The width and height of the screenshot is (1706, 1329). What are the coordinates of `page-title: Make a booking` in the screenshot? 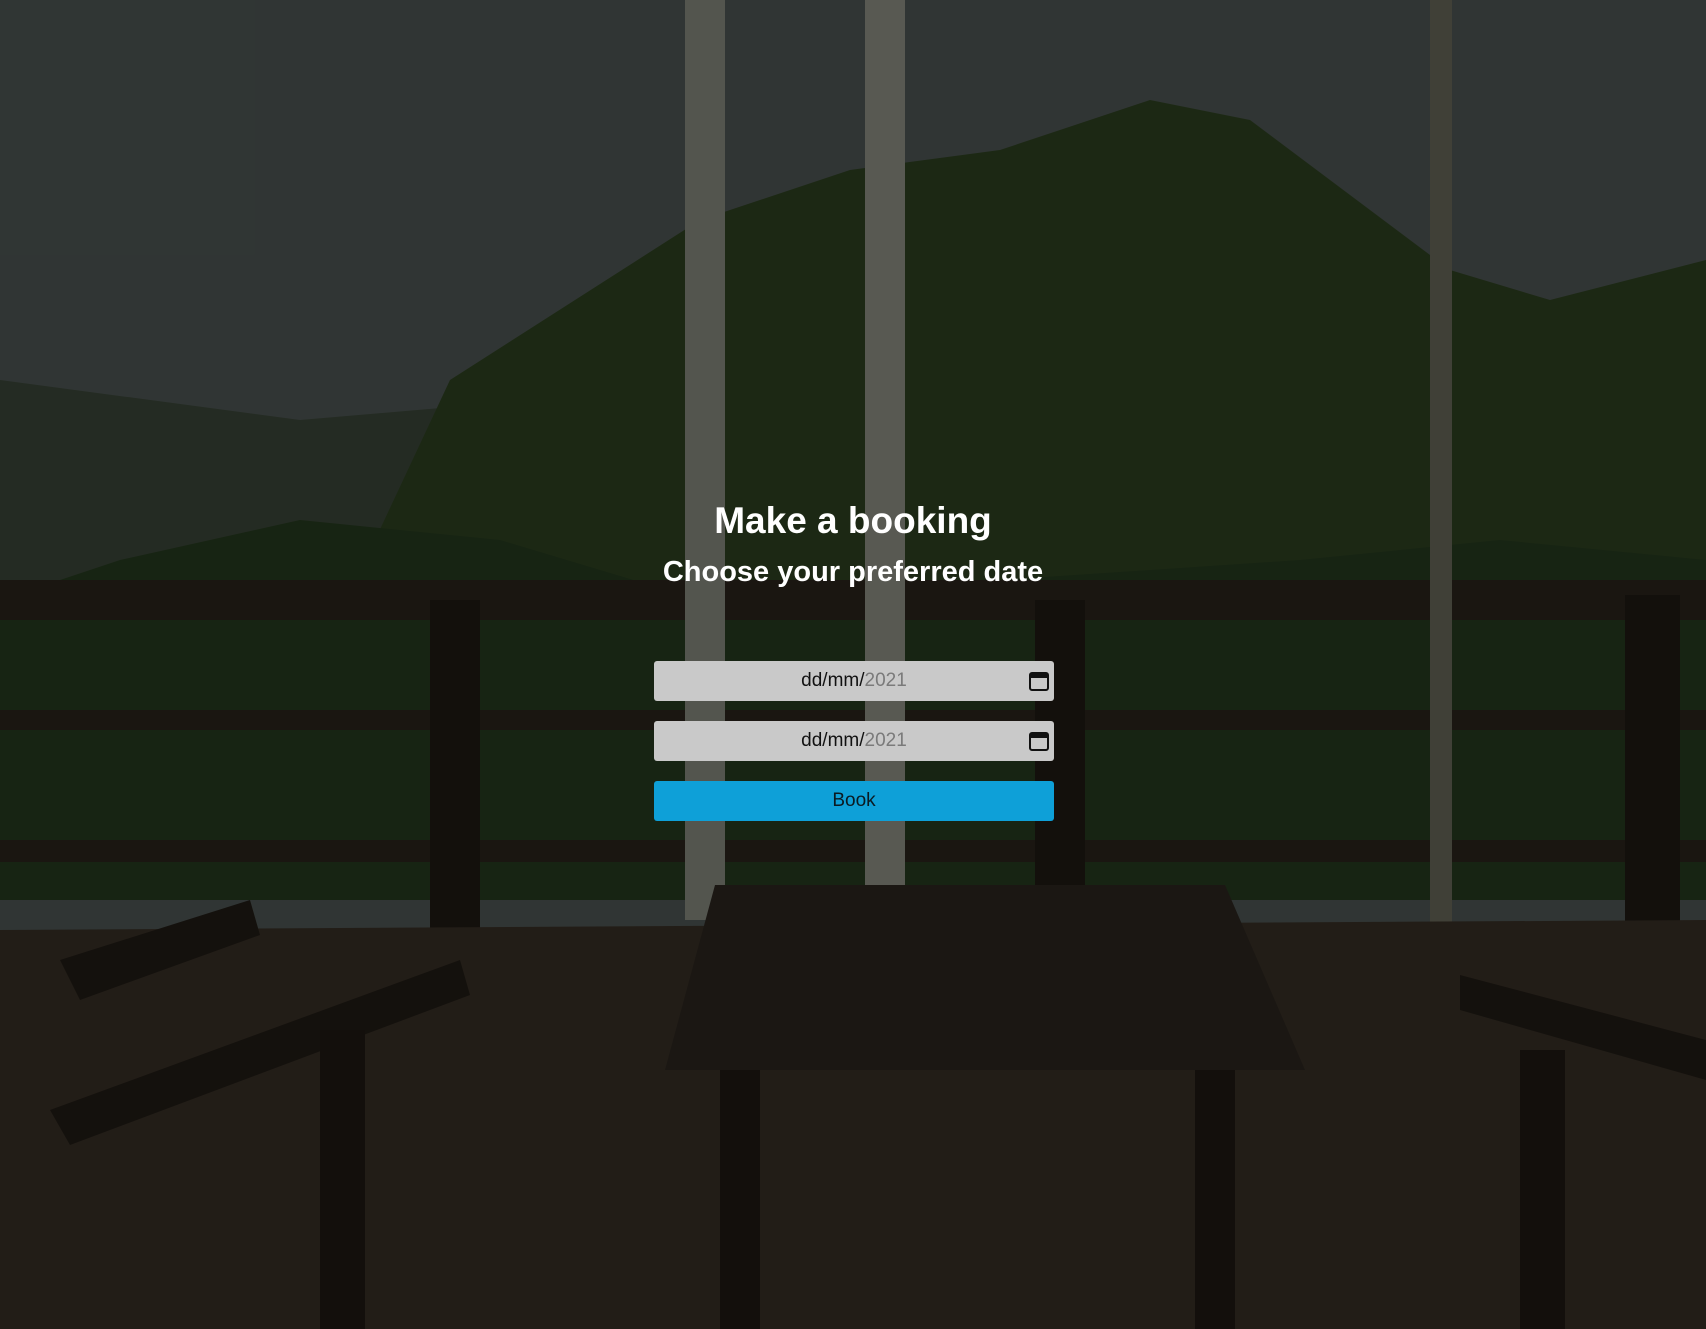 It's located at (853, 520).